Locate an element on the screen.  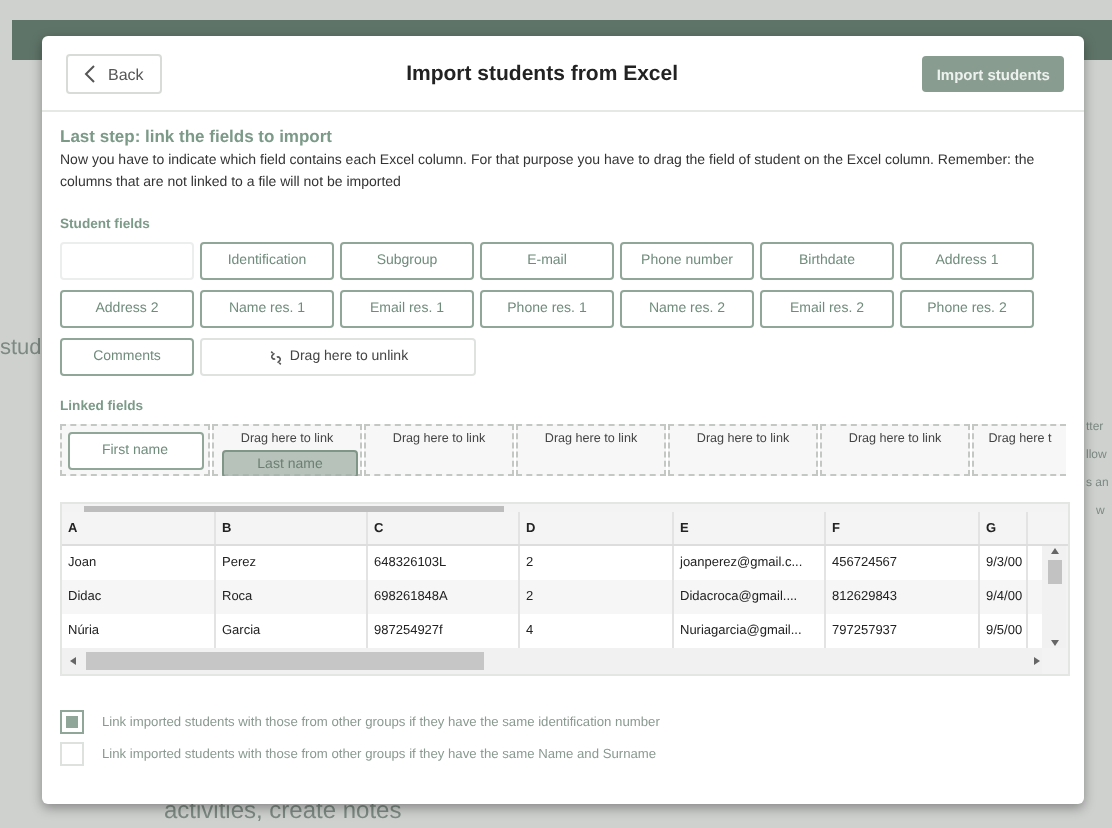
back-button: Back is located at coordinates (114, 74).